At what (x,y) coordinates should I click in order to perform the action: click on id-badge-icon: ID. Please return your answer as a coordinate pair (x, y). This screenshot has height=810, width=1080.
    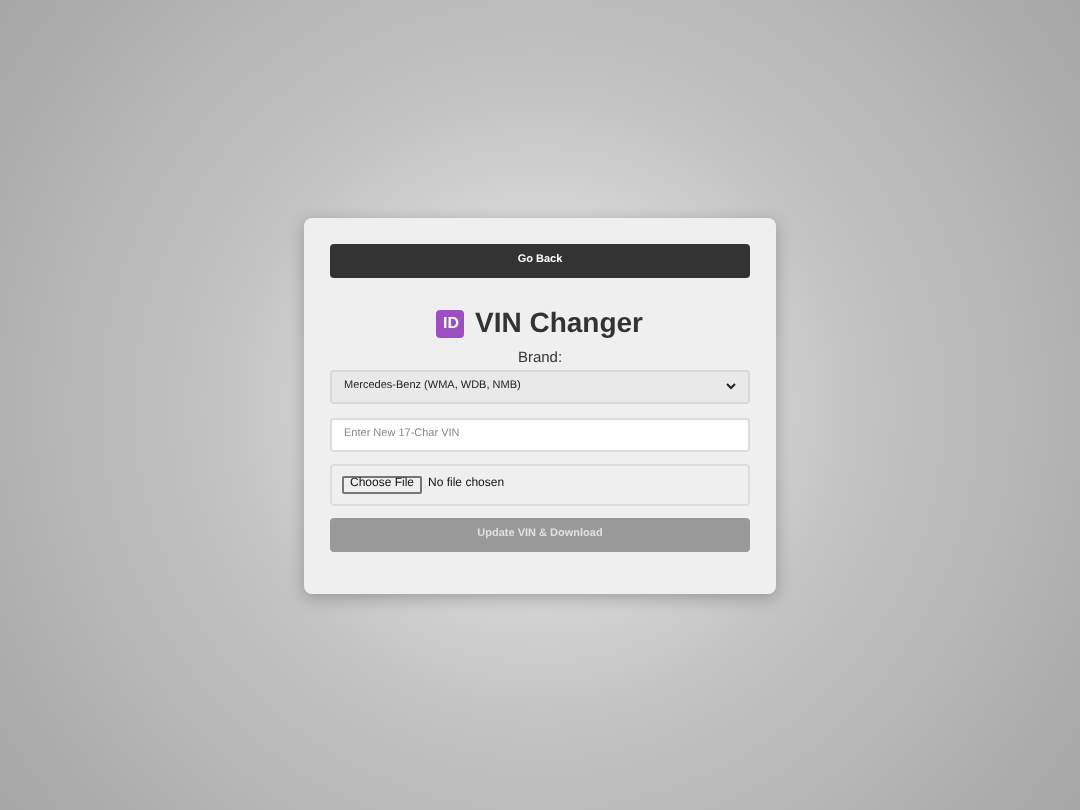
    Looking at the image, I should click on (450, 323).